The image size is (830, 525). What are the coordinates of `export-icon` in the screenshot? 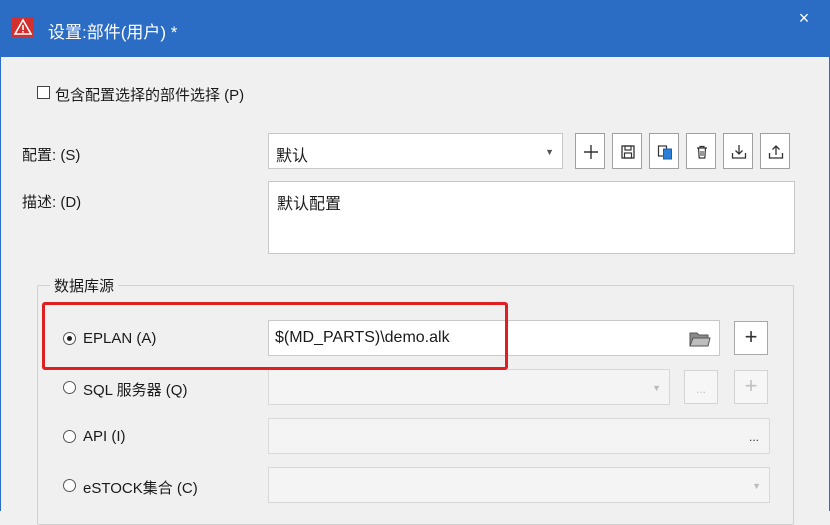 It's located at (776, 152).